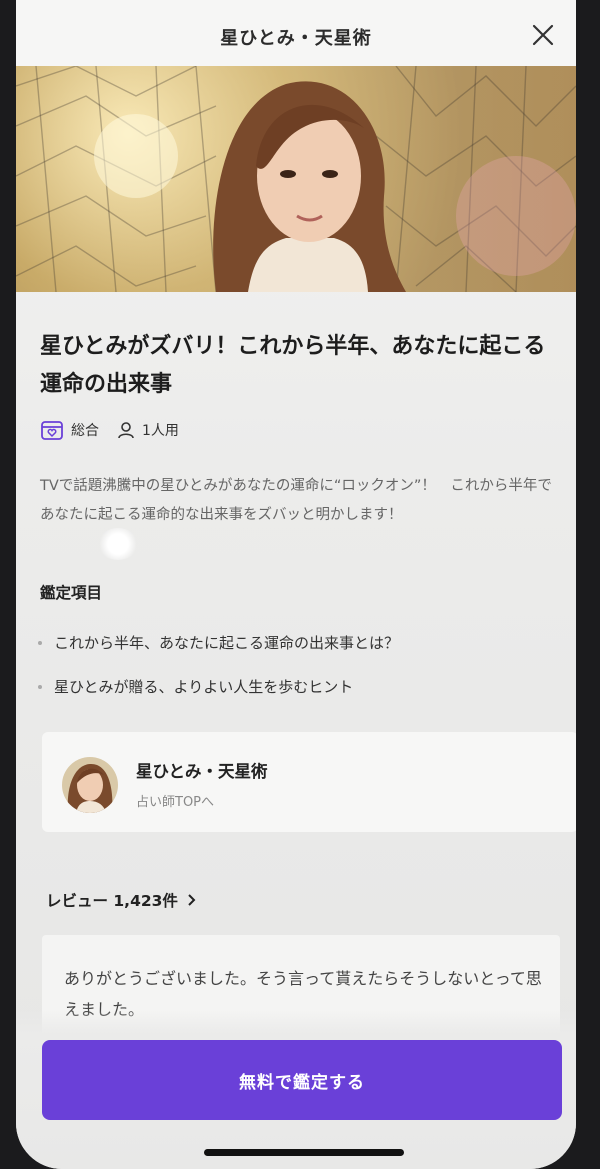 The width and height of the screenshot is (600, 1169). What do you see at coordinates (296, 38) in the screenshot?
I see `page-title: 星ひとみ・天星術` at bounding box center [296, 38].